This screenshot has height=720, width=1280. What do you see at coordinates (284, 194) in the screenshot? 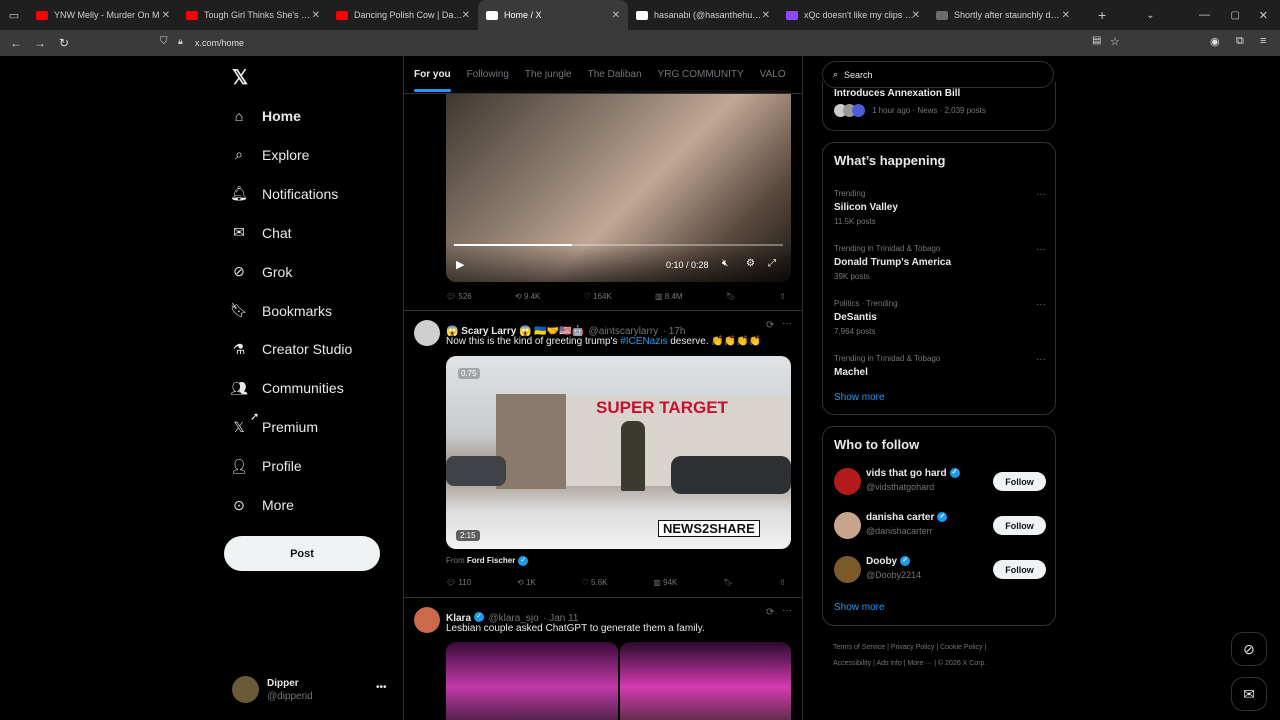
I see `nav-item-notifications: 🔔︎ Notifications` at bounding box center [284, 194].